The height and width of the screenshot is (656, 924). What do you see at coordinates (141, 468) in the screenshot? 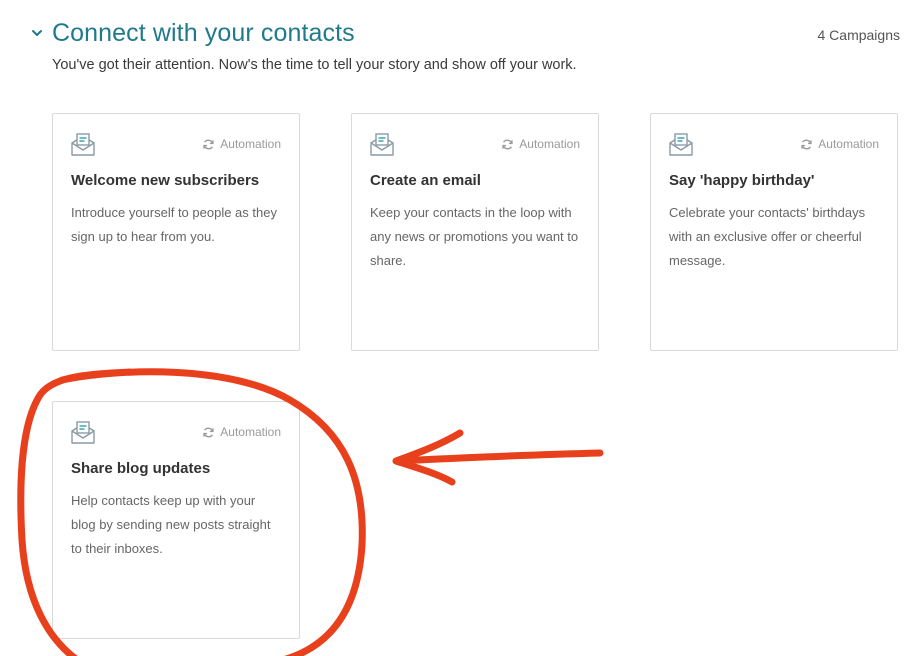
I see `card-title: Share blog updates` at bounding box center [141, 468].